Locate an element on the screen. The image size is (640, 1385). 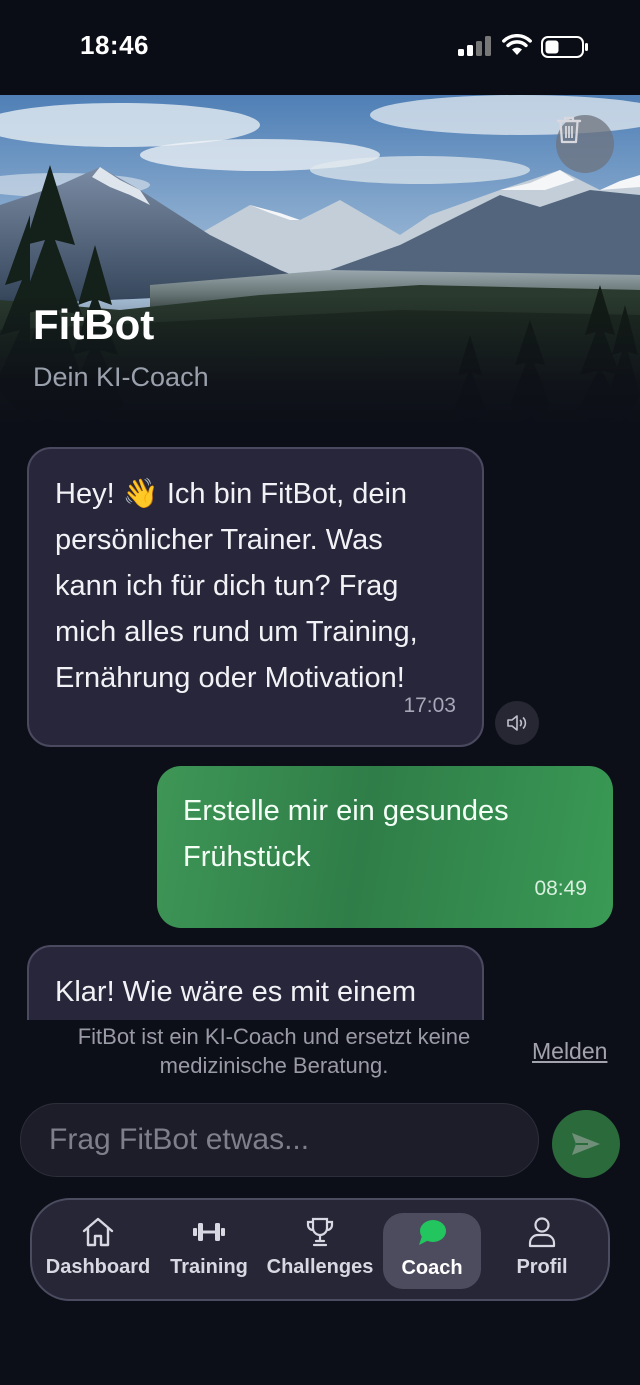
message-timestamp: 17:03 is located at coordinates (429, 705).